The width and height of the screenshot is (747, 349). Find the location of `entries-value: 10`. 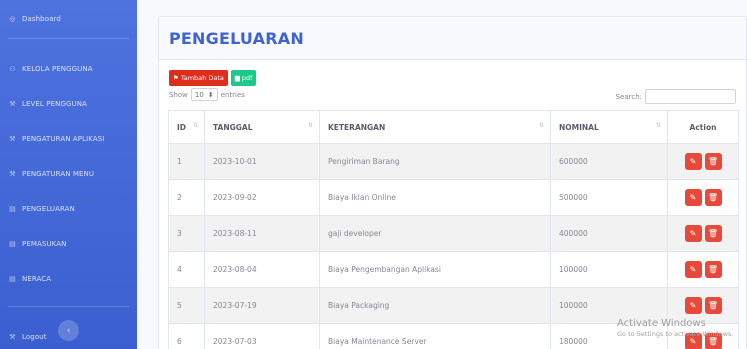

entries-value: 10 is located at coordinates (199, 94).